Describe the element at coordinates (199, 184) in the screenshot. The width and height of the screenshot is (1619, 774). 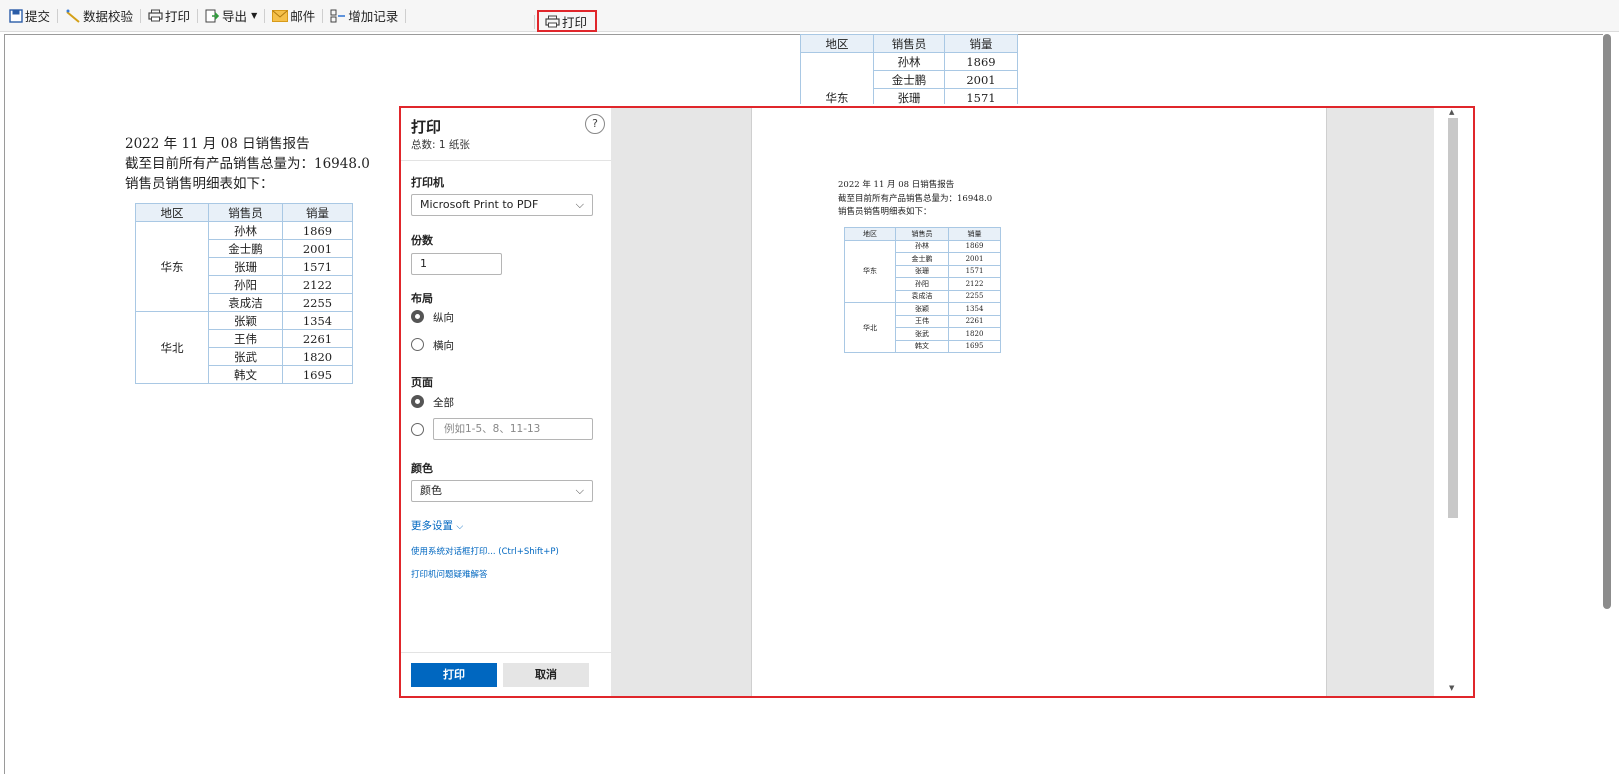
I see `report-subtitle: 销售员销售明细表如下：` at that location.